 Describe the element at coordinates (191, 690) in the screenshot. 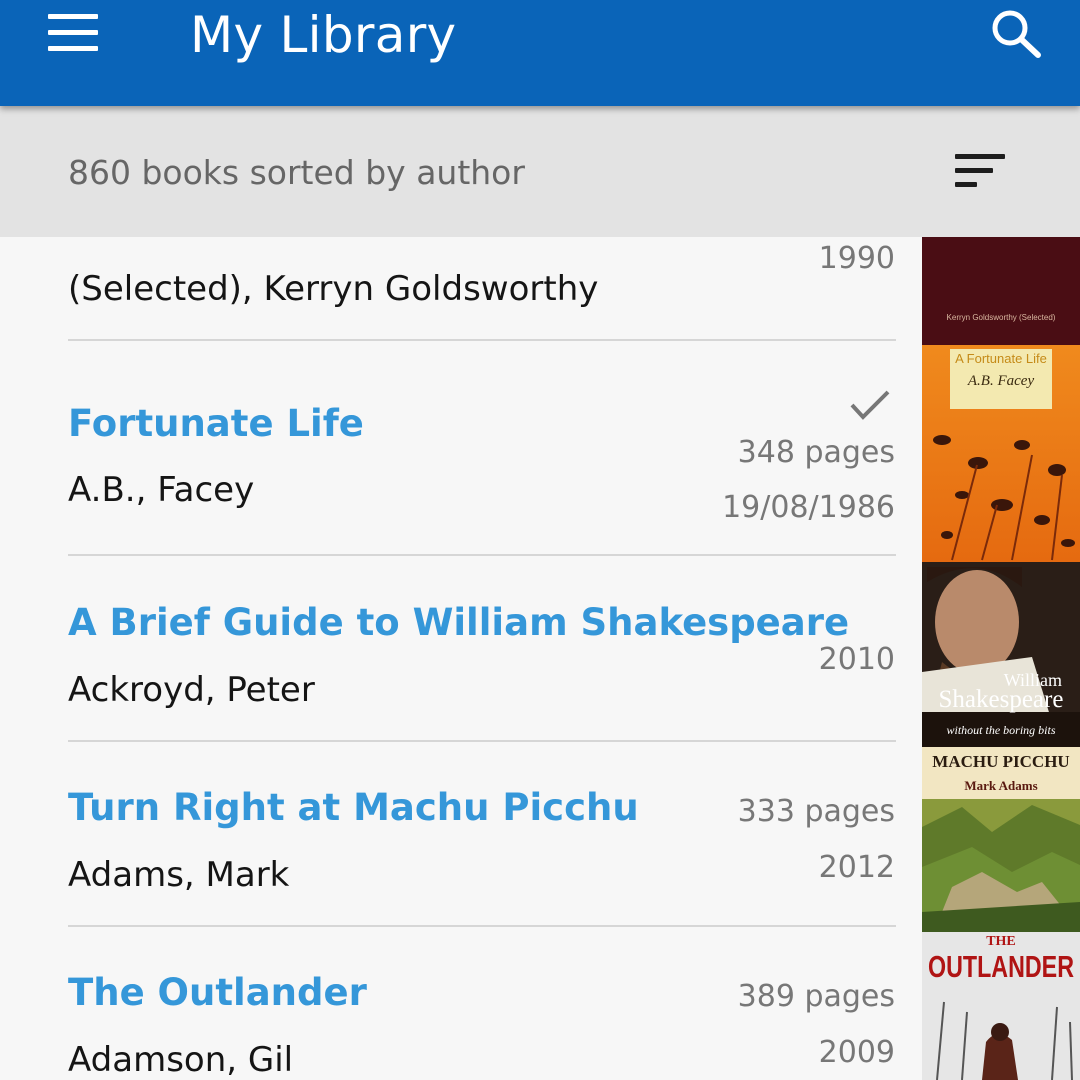

I see `book-author: Ackroyd, Peter` at that location.